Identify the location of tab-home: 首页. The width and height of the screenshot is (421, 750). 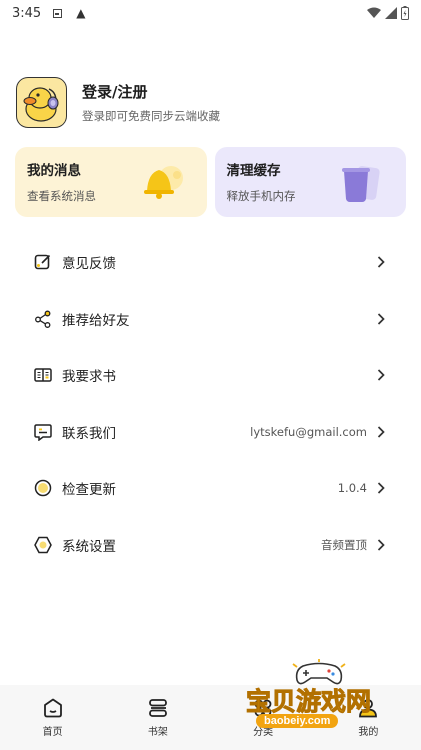
(52, 717).